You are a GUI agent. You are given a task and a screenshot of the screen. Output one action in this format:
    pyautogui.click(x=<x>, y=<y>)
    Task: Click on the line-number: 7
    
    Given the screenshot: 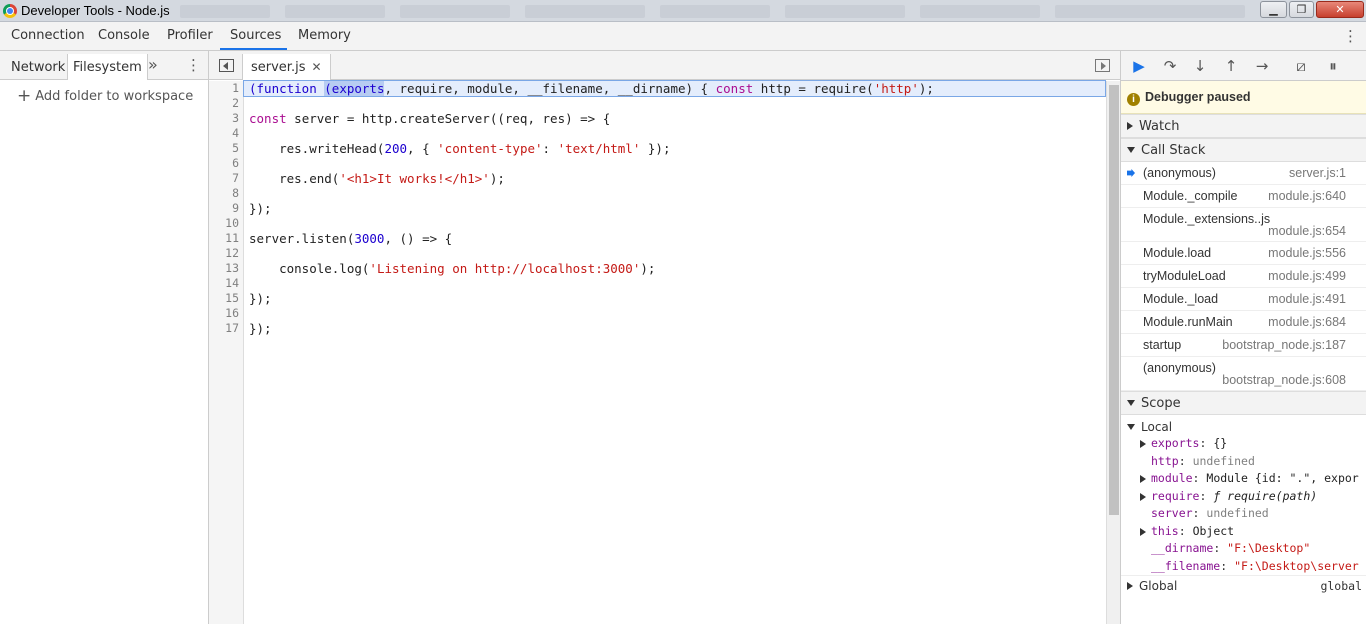 What is the action you would take?
    pyautogui.click(x=226, y=178)
    